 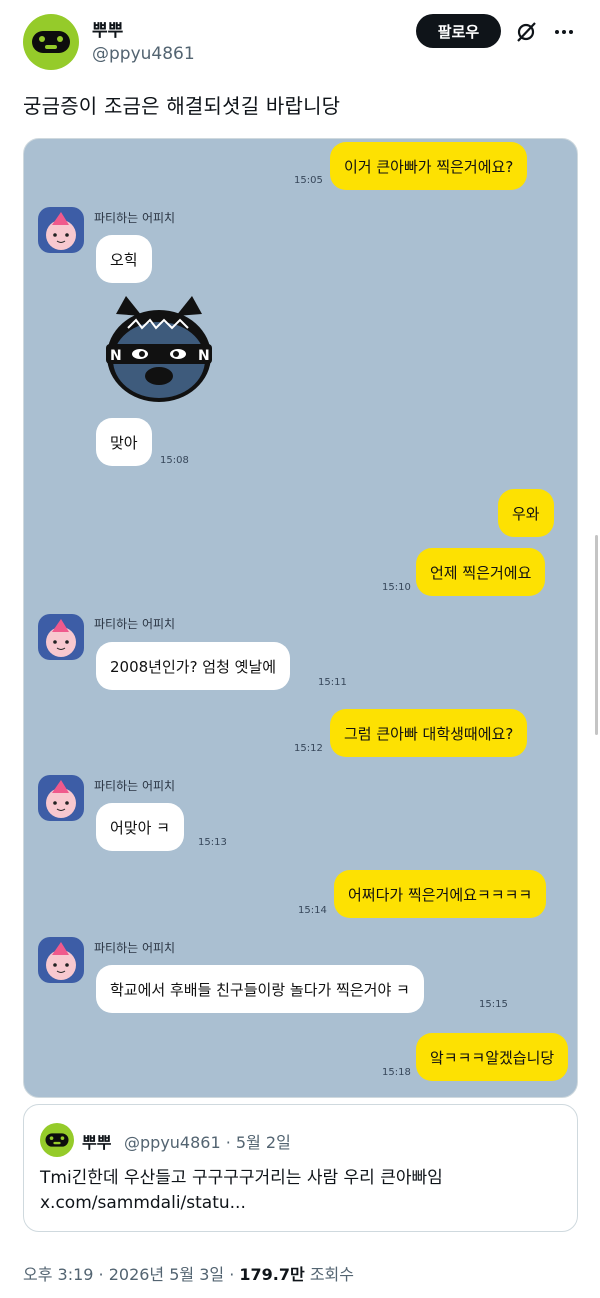 I want to click on message-time: 15:13, so click(x=212, y=842).